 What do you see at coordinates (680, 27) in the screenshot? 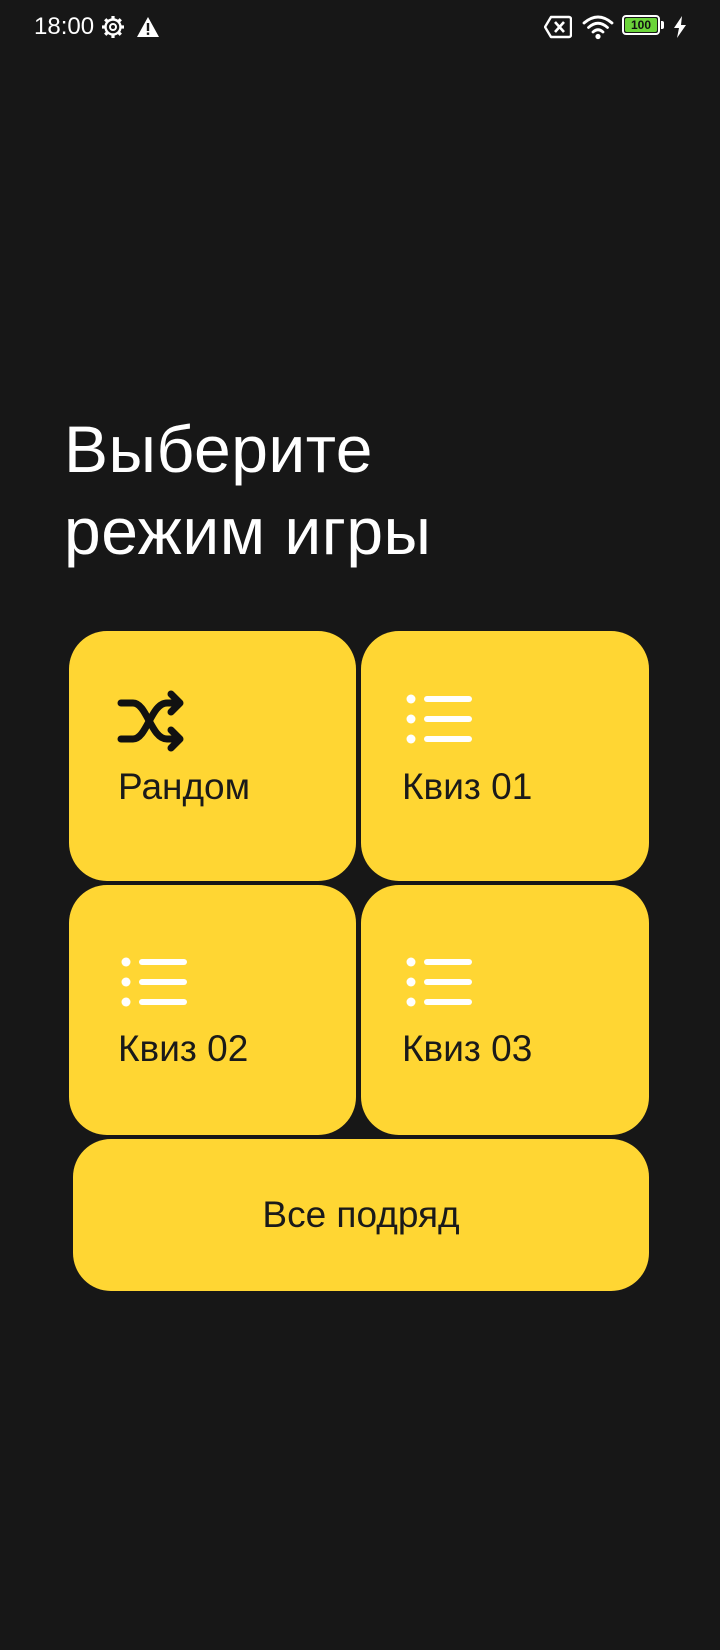
I see `charging-bolt-icon` at bounding box center [680, 27].